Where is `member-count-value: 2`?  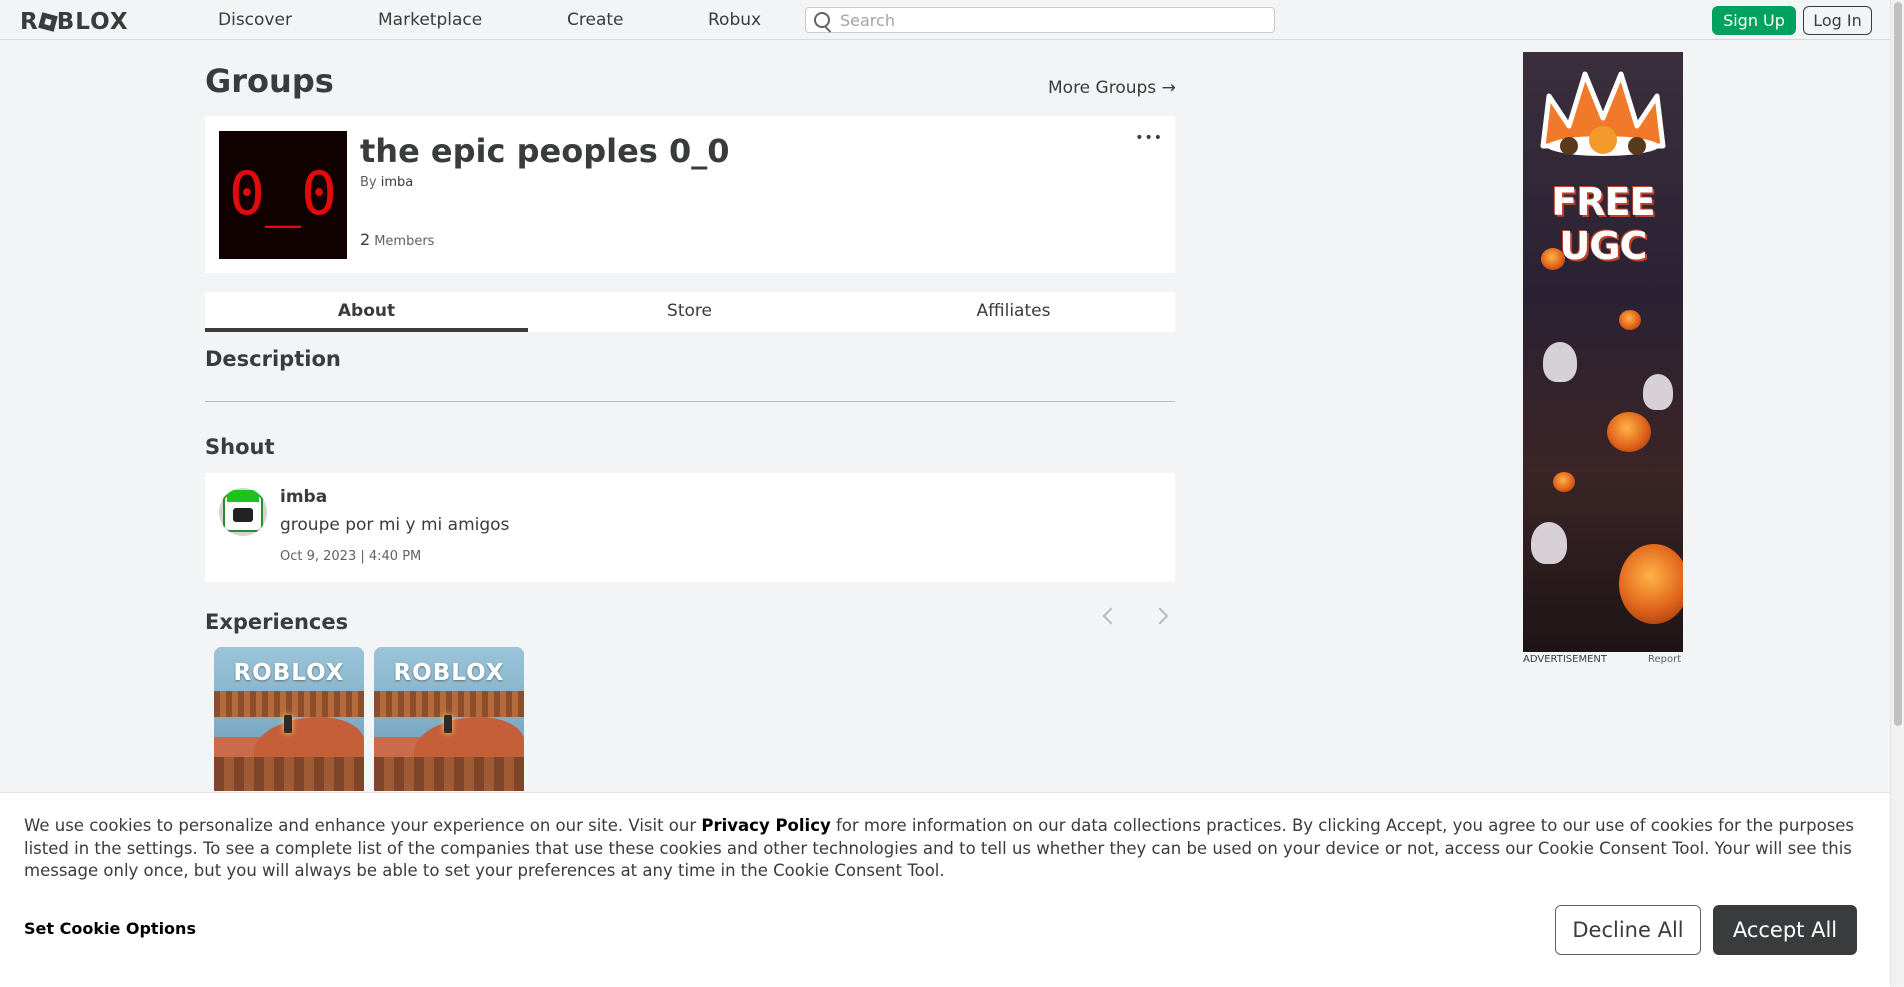
member-count-value: 2 is located at coordinates (365, 239).